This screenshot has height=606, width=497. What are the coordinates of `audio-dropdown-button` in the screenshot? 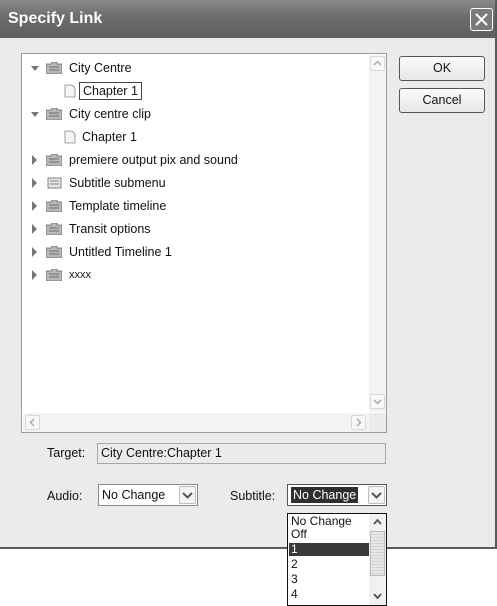 It's located at (187, 495).